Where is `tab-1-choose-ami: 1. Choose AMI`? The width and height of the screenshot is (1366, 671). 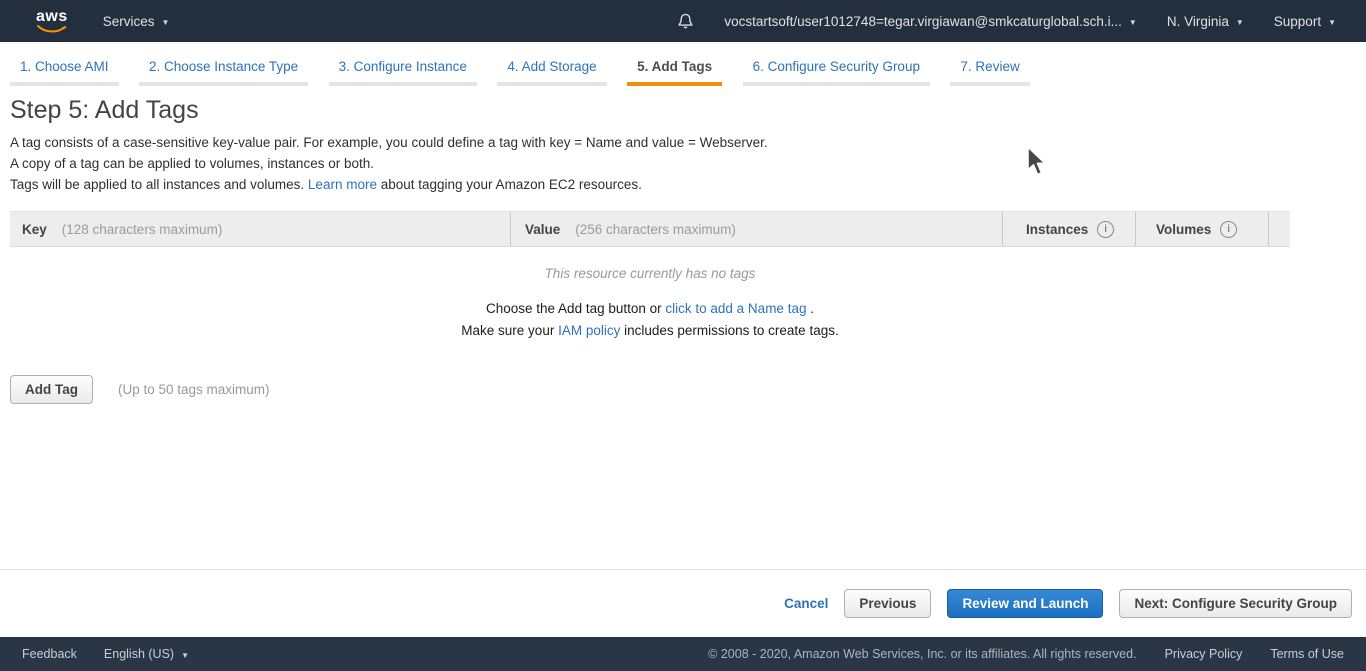 tab-1-choose-ami: 1. Choose AMI is located at coordinates (64, 70).